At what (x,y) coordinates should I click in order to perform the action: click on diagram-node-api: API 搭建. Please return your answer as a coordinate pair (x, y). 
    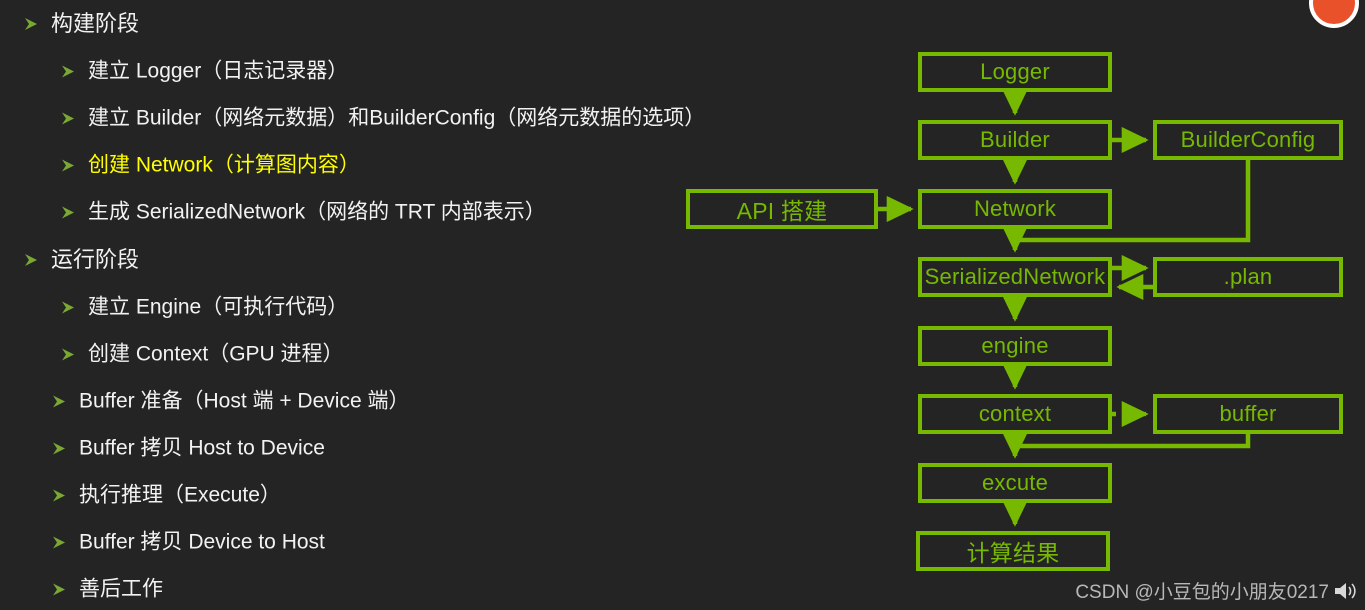
    Looking at the image, I should click on (782, 209).